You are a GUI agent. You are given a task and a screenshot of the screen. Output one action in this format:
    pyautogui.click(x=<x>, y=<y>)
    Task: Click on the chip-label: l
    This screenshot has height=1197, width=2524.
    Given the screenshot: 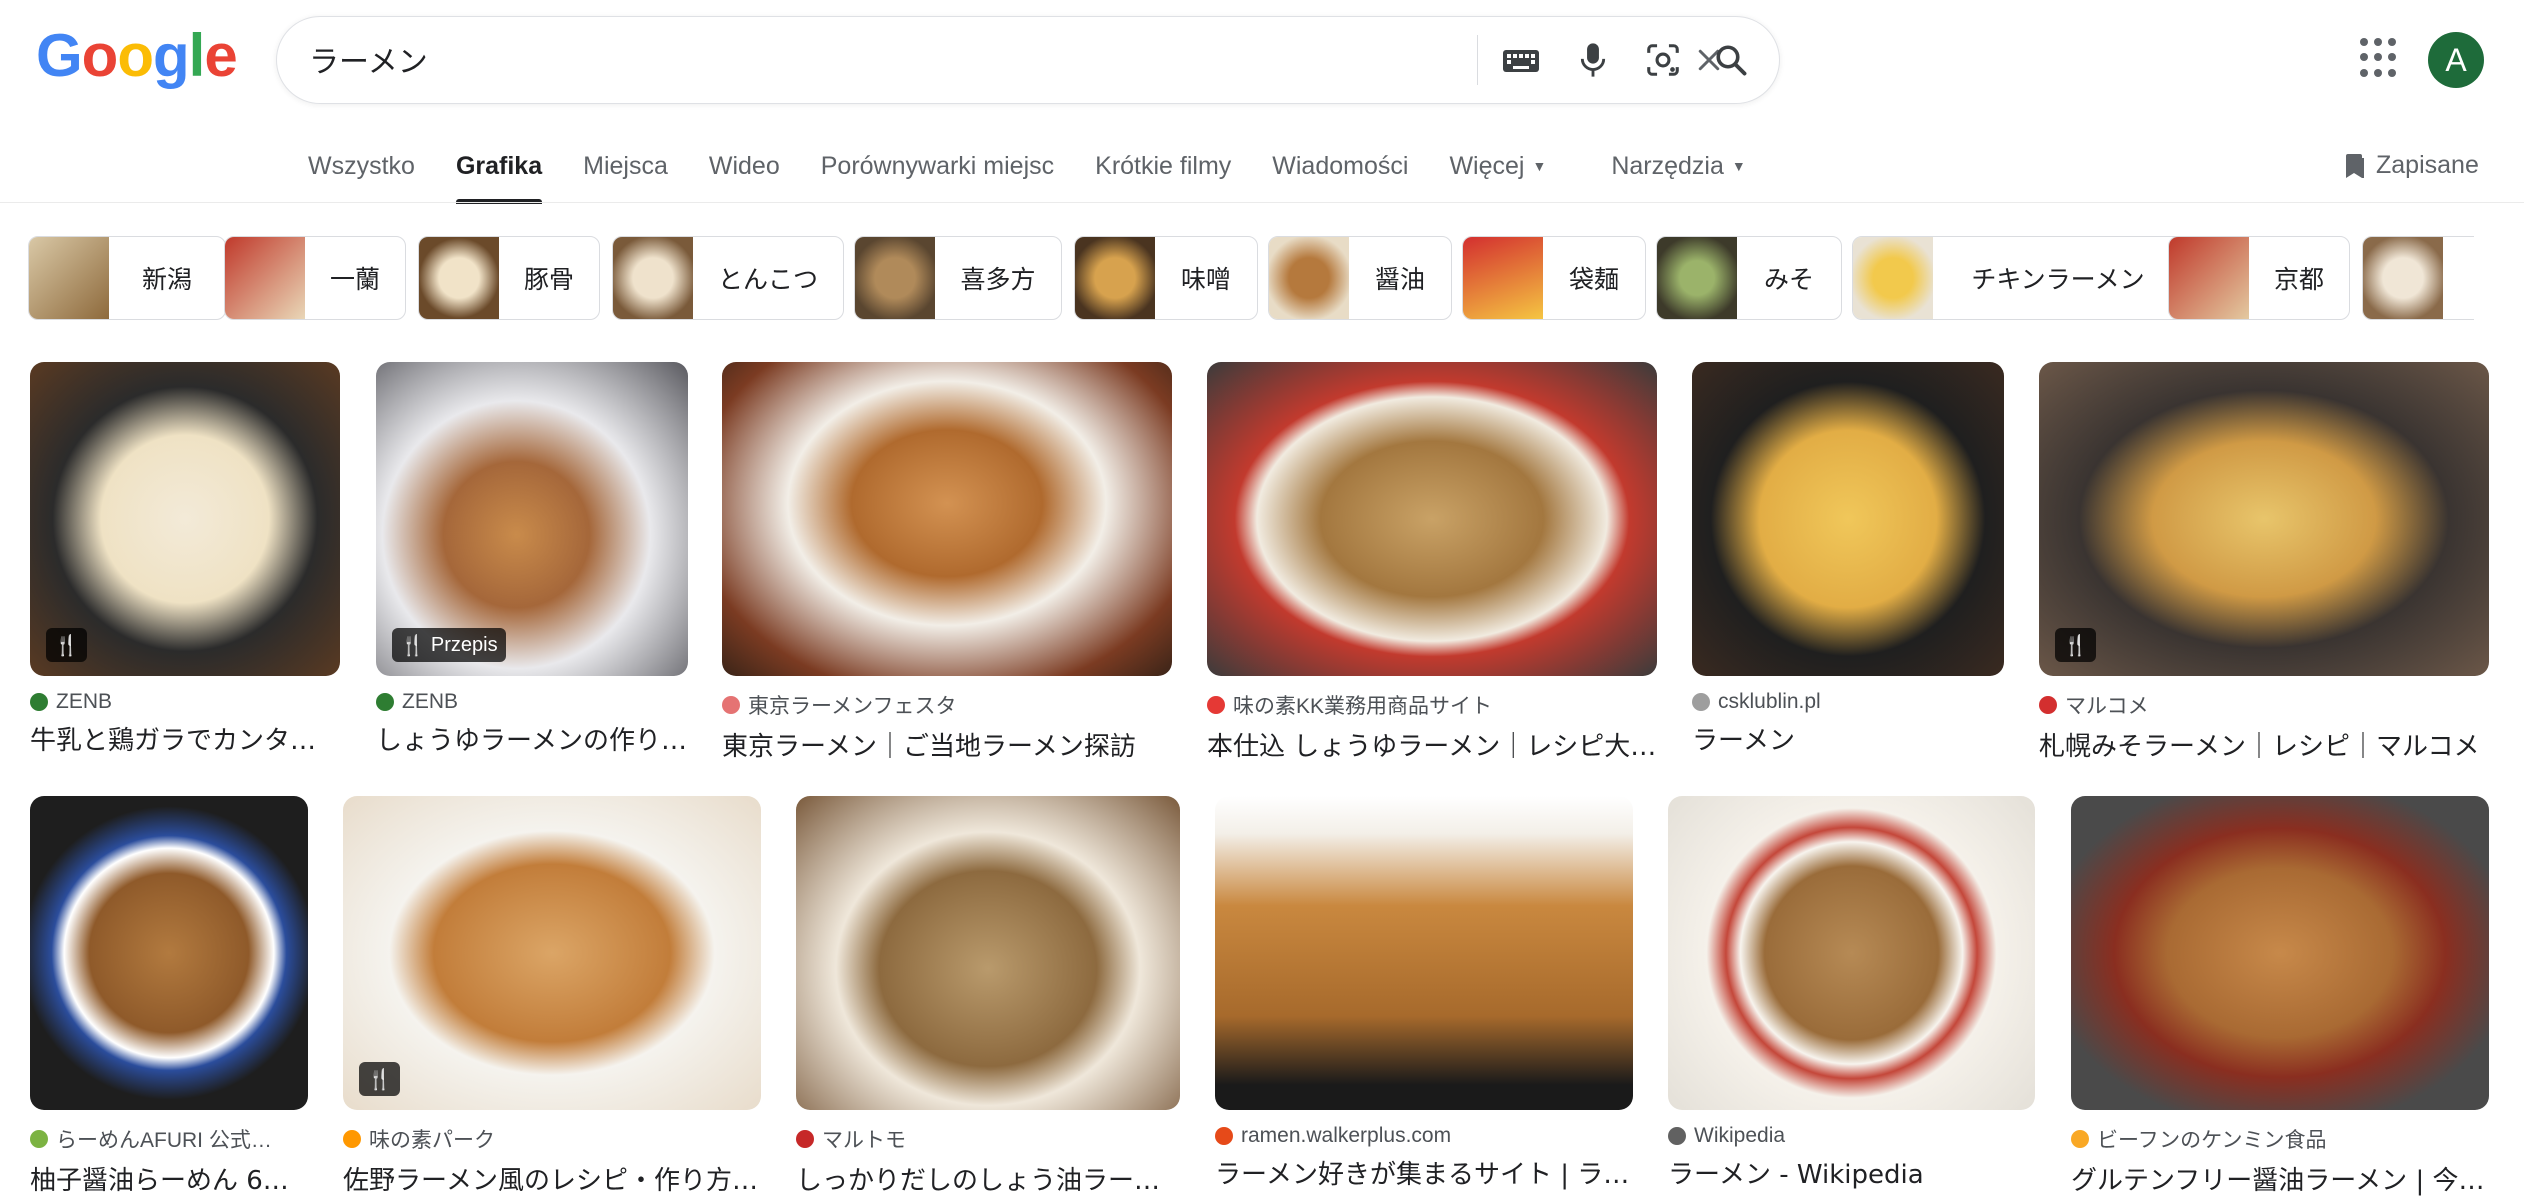 What is the action you would take?
    pyautogui.click(x=2458, y=278)
    